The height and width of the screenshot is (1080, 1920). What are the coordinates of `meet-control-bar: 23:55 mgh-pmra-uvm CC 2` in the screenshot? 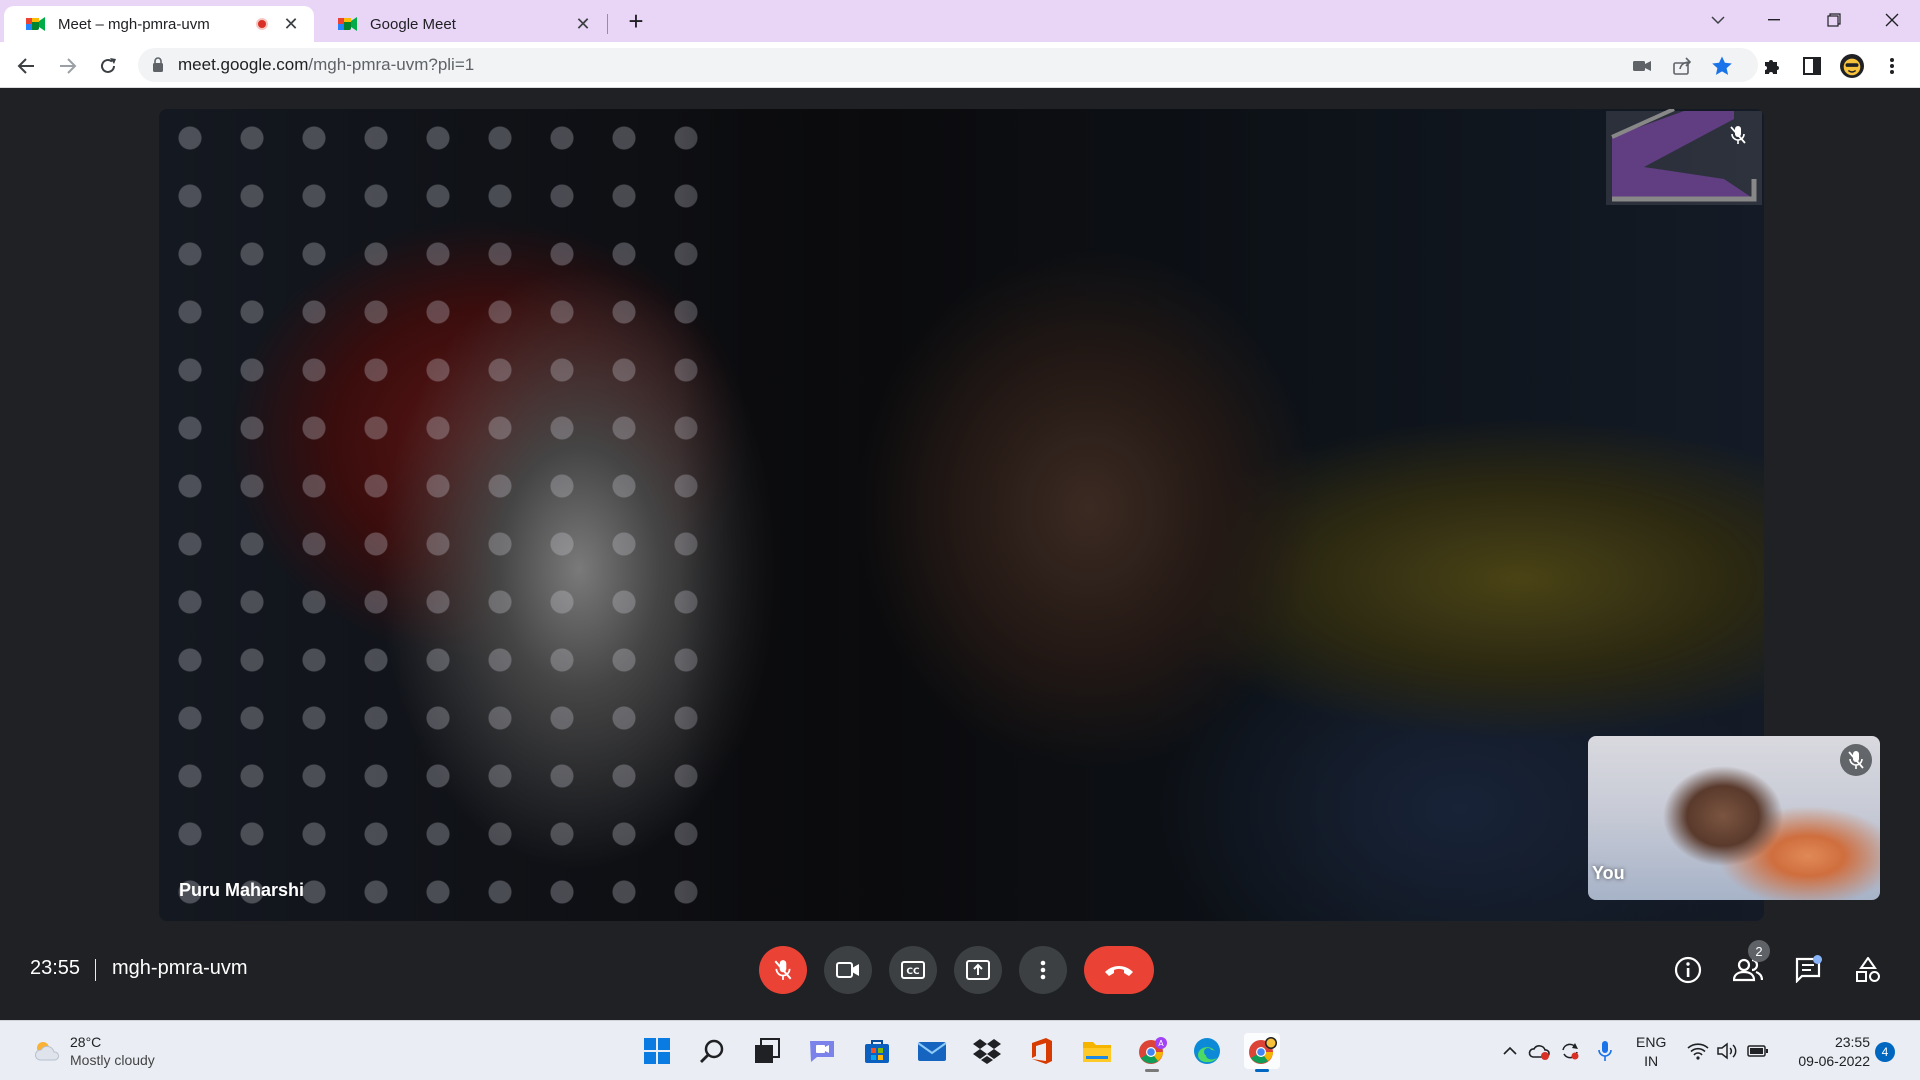 It's located at (960, 970).